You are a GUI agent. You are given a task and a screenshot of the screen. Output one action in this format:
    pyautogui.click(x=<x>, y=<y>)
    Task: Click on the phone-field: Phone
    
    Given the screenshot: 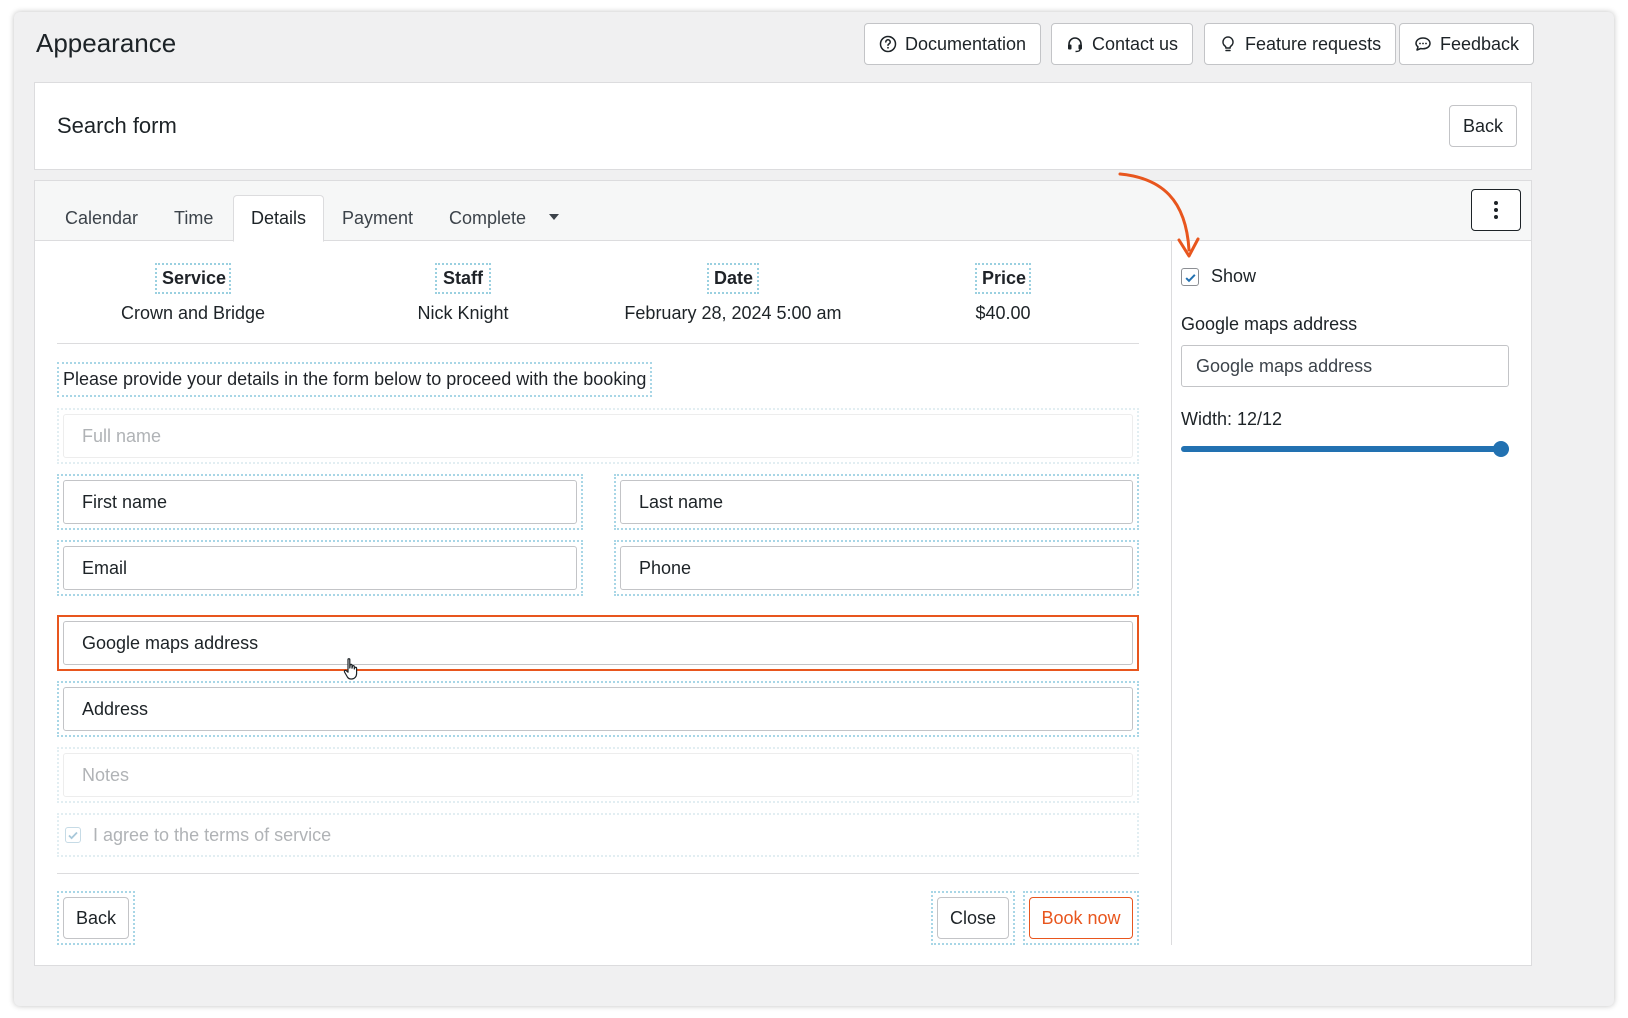 What is the action you would take?
    pyautogui.click(x=876, y=568)
    